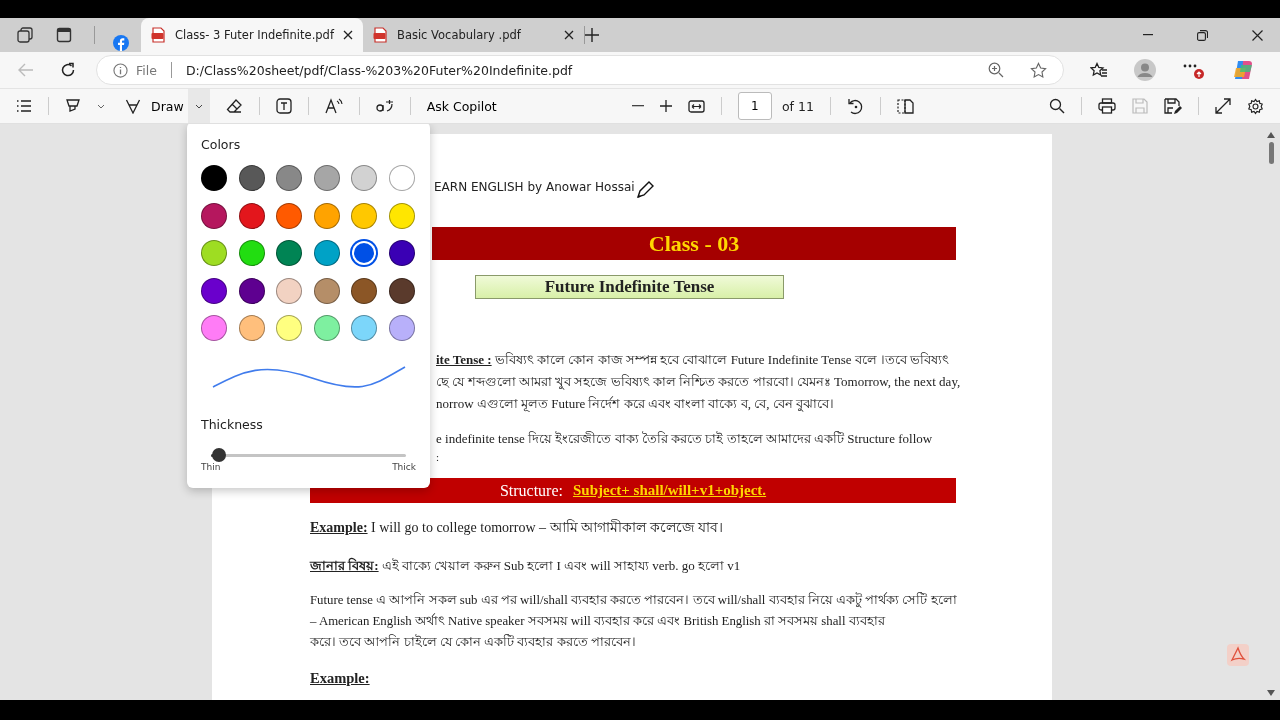  I want to click on min-label: Thin, so click(211, 467).